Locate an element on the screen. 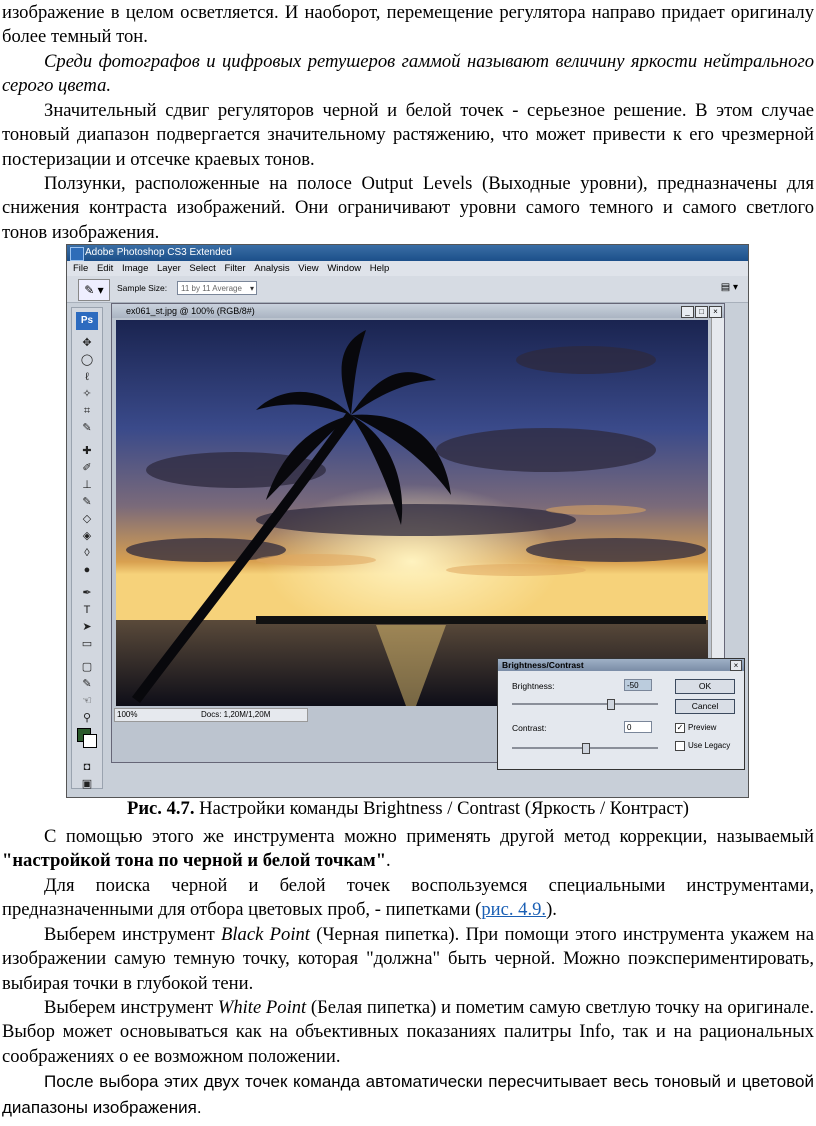  options-bar: ✎ ▾ Sample Size: 11 by 11 Average ▤ ▾ is located at coordinates (407, 289).